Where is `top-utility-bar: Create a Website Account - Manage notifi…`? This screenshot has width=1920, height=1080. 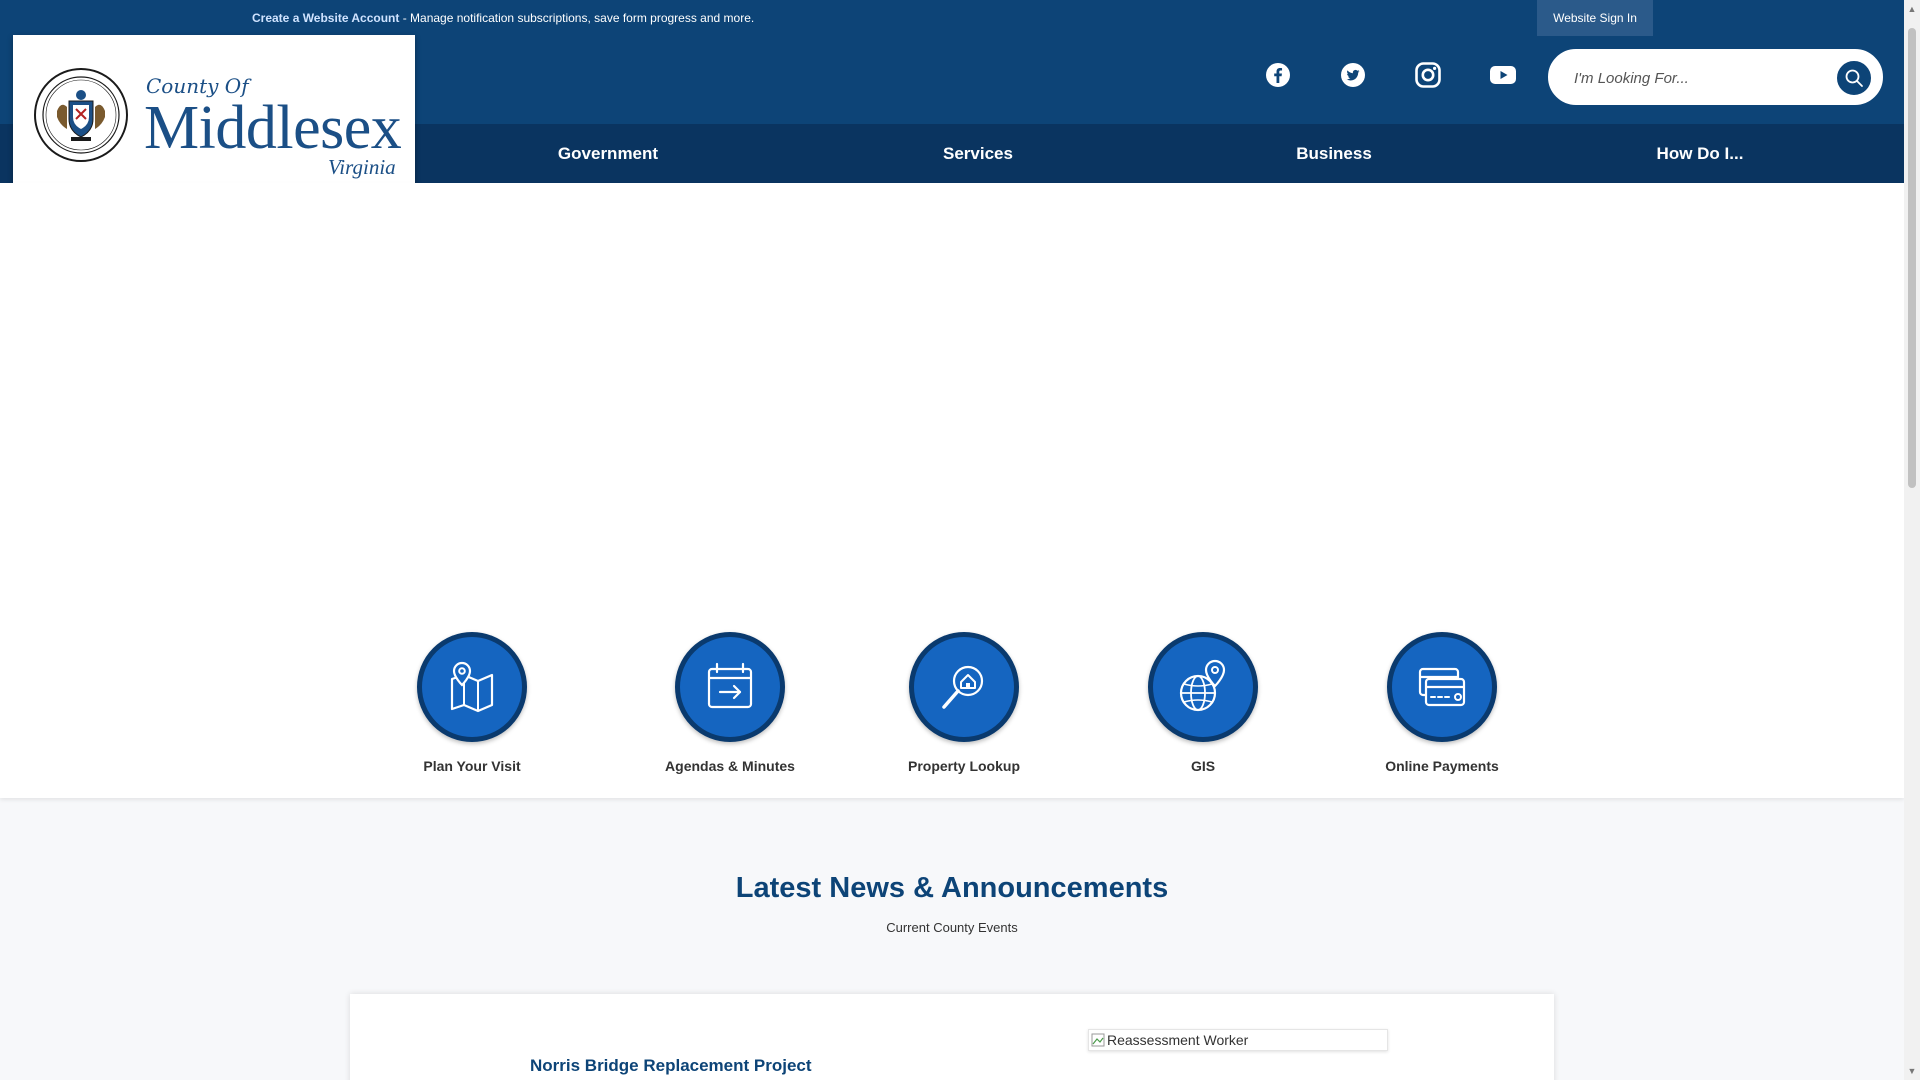
top-utility-bar: Create a Website Account - Manage notifi… is located at coordinates (952, 18).